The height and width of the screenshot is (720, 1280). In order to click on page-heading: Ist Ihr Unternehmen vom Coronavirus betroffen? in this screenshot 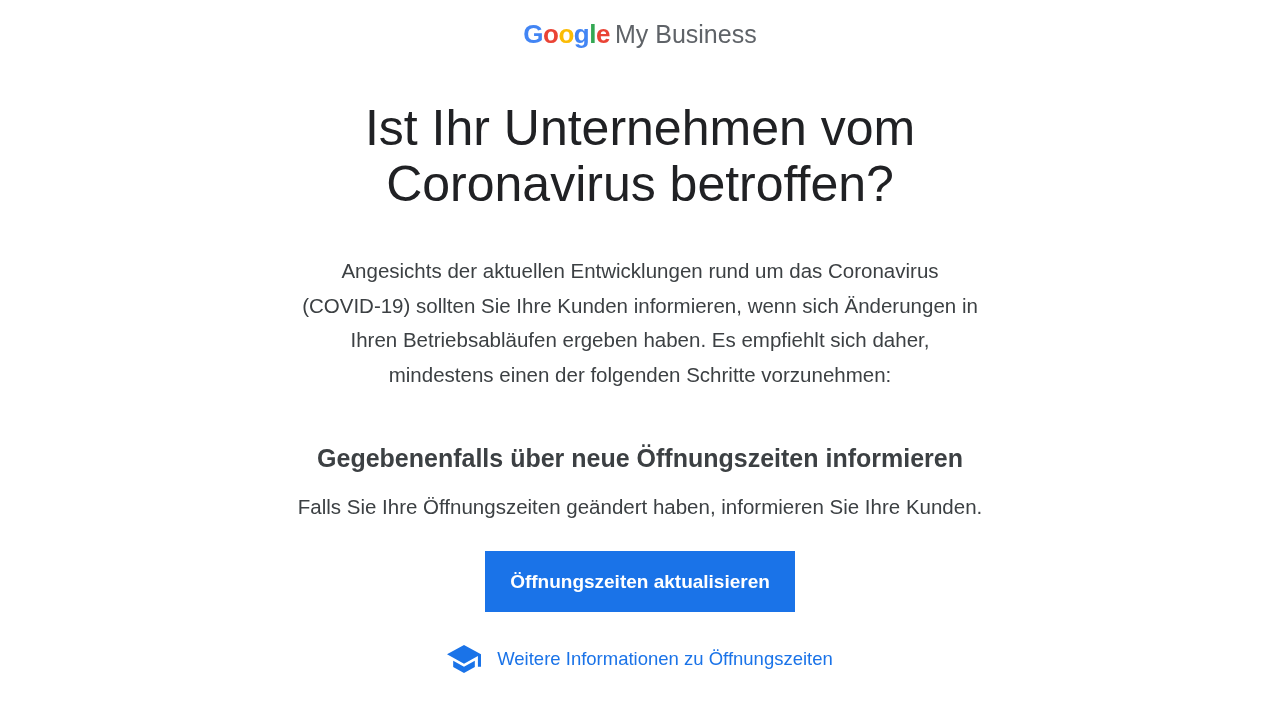, I will do `click(640, 156)`.